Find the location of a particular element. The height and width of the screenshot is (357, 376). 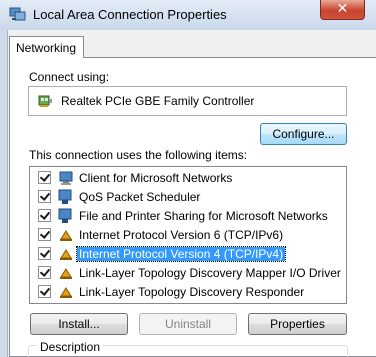

close-button: ✕ is located at coordinates (342, 10).